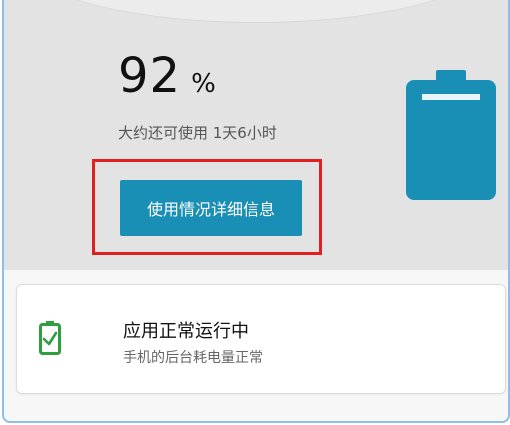 The image size is (510, 425). Describe the element at coordinates (186, 331) in the screenshot. I see `status-title: 应用正常运行中` at that location.